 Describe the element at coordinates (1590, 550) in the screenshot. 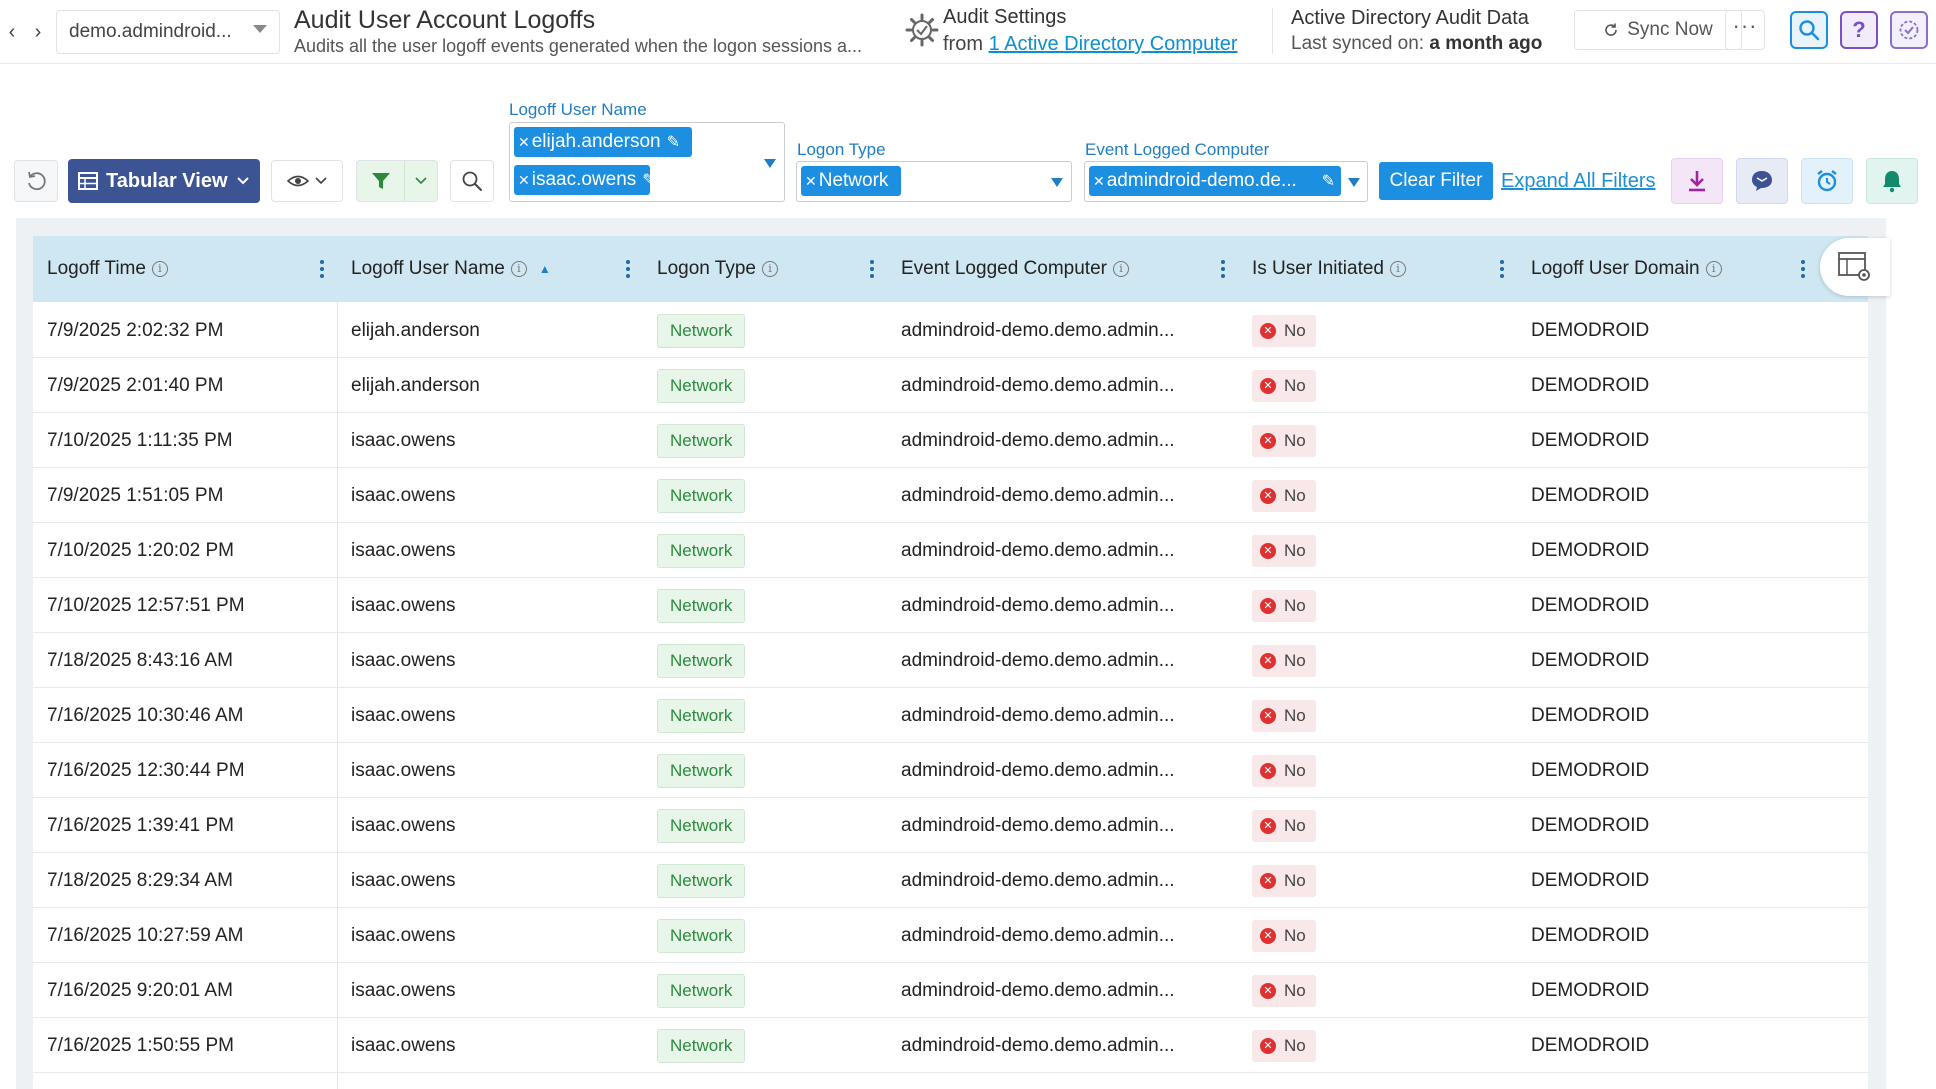

I see `logoff-user-domain-cell: DEMODROID` at that location.